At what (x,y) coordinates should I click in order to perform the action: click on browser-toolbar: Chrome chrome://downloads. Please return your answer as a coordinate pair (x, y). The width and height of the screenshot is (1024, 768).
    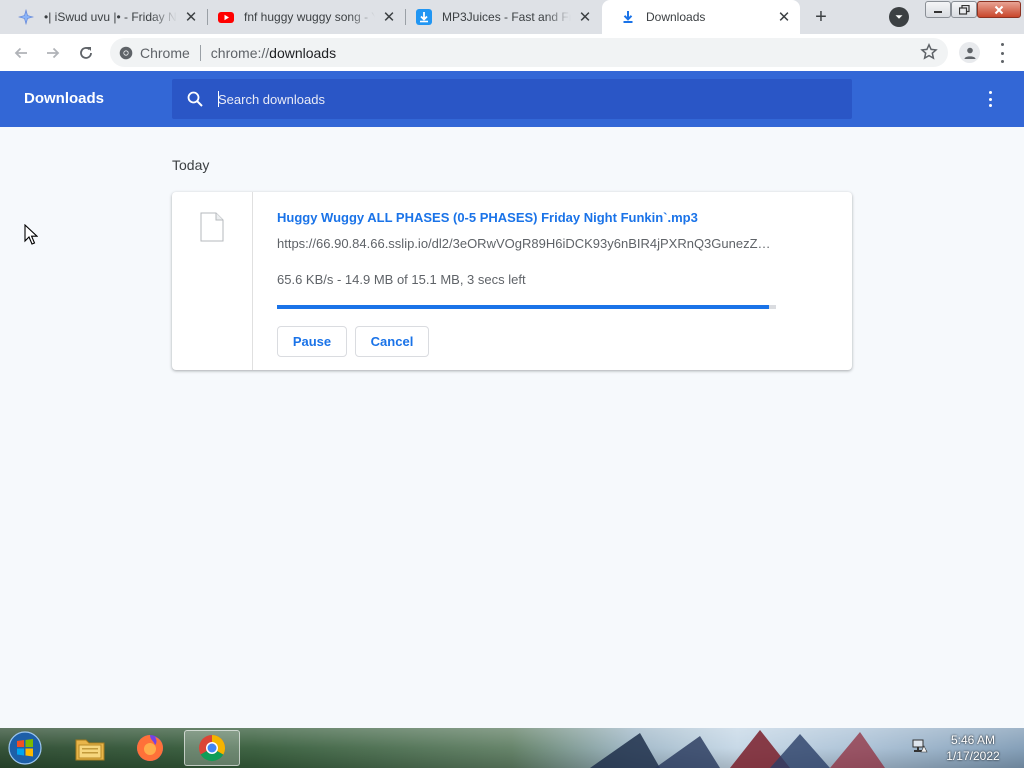
    Looking at the image, I should click on (512, 52).